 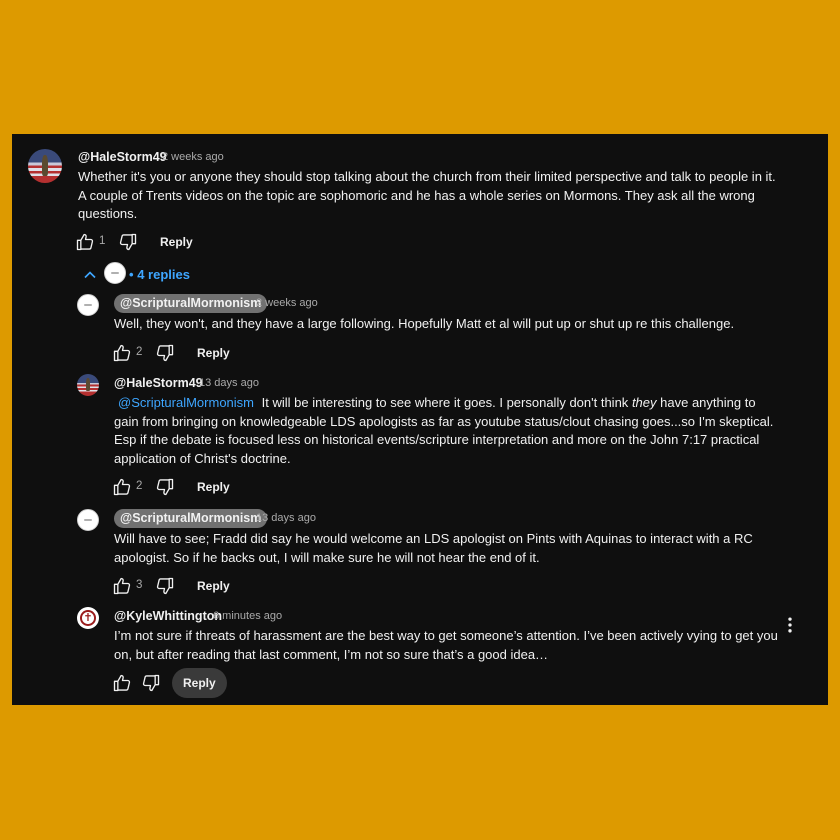 What do you see at coordinates (163, 274) in the screenshot?
I see `replies-count: 4 replies` at bounding box center [163, 274].